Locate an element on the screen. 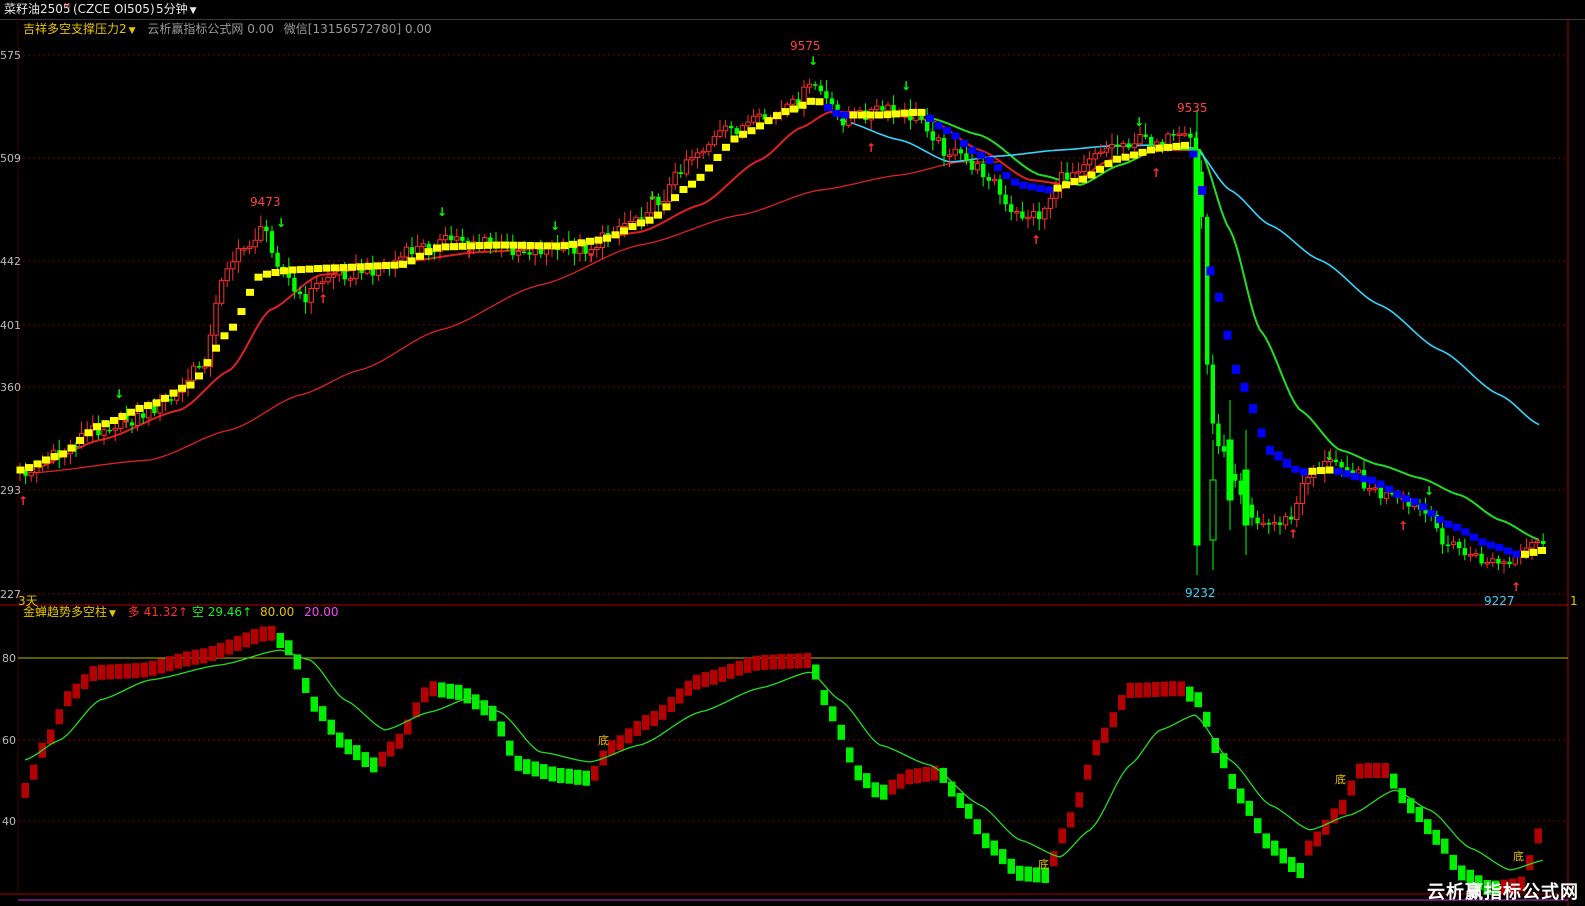 The height and width of the screenshot is (906, 1585). watermark-text: 云析赢指标公式网 is located at coordinates (1503, 892).